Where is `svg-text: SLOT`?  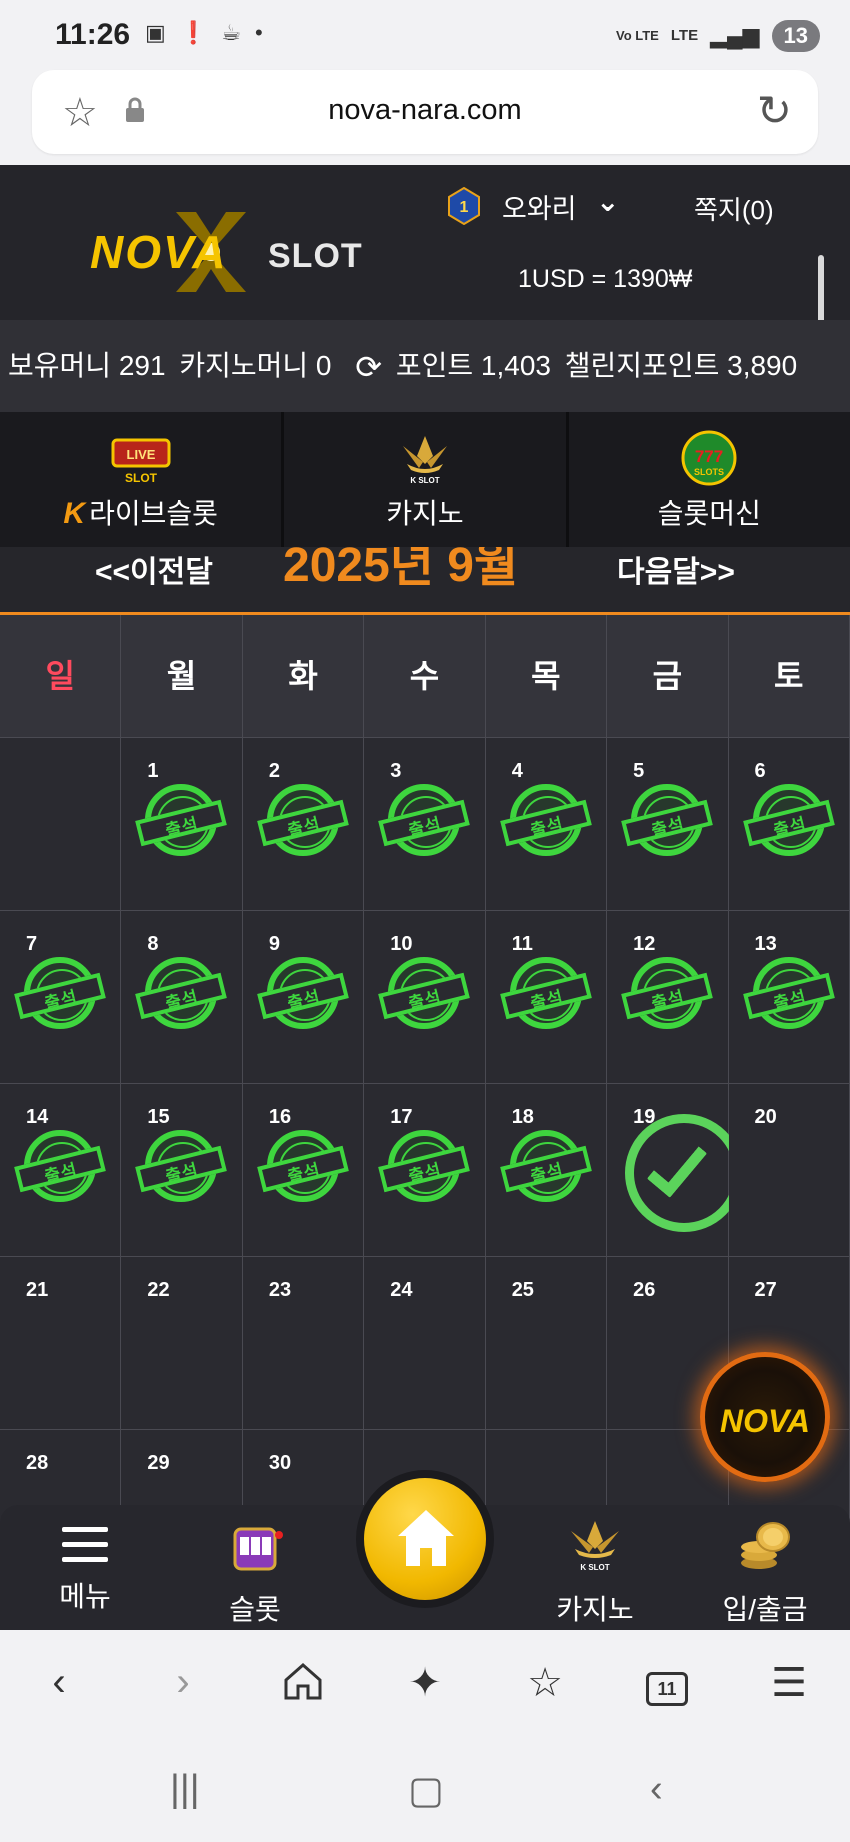
svg-text: SLOT is located at coordinates (141, 478).